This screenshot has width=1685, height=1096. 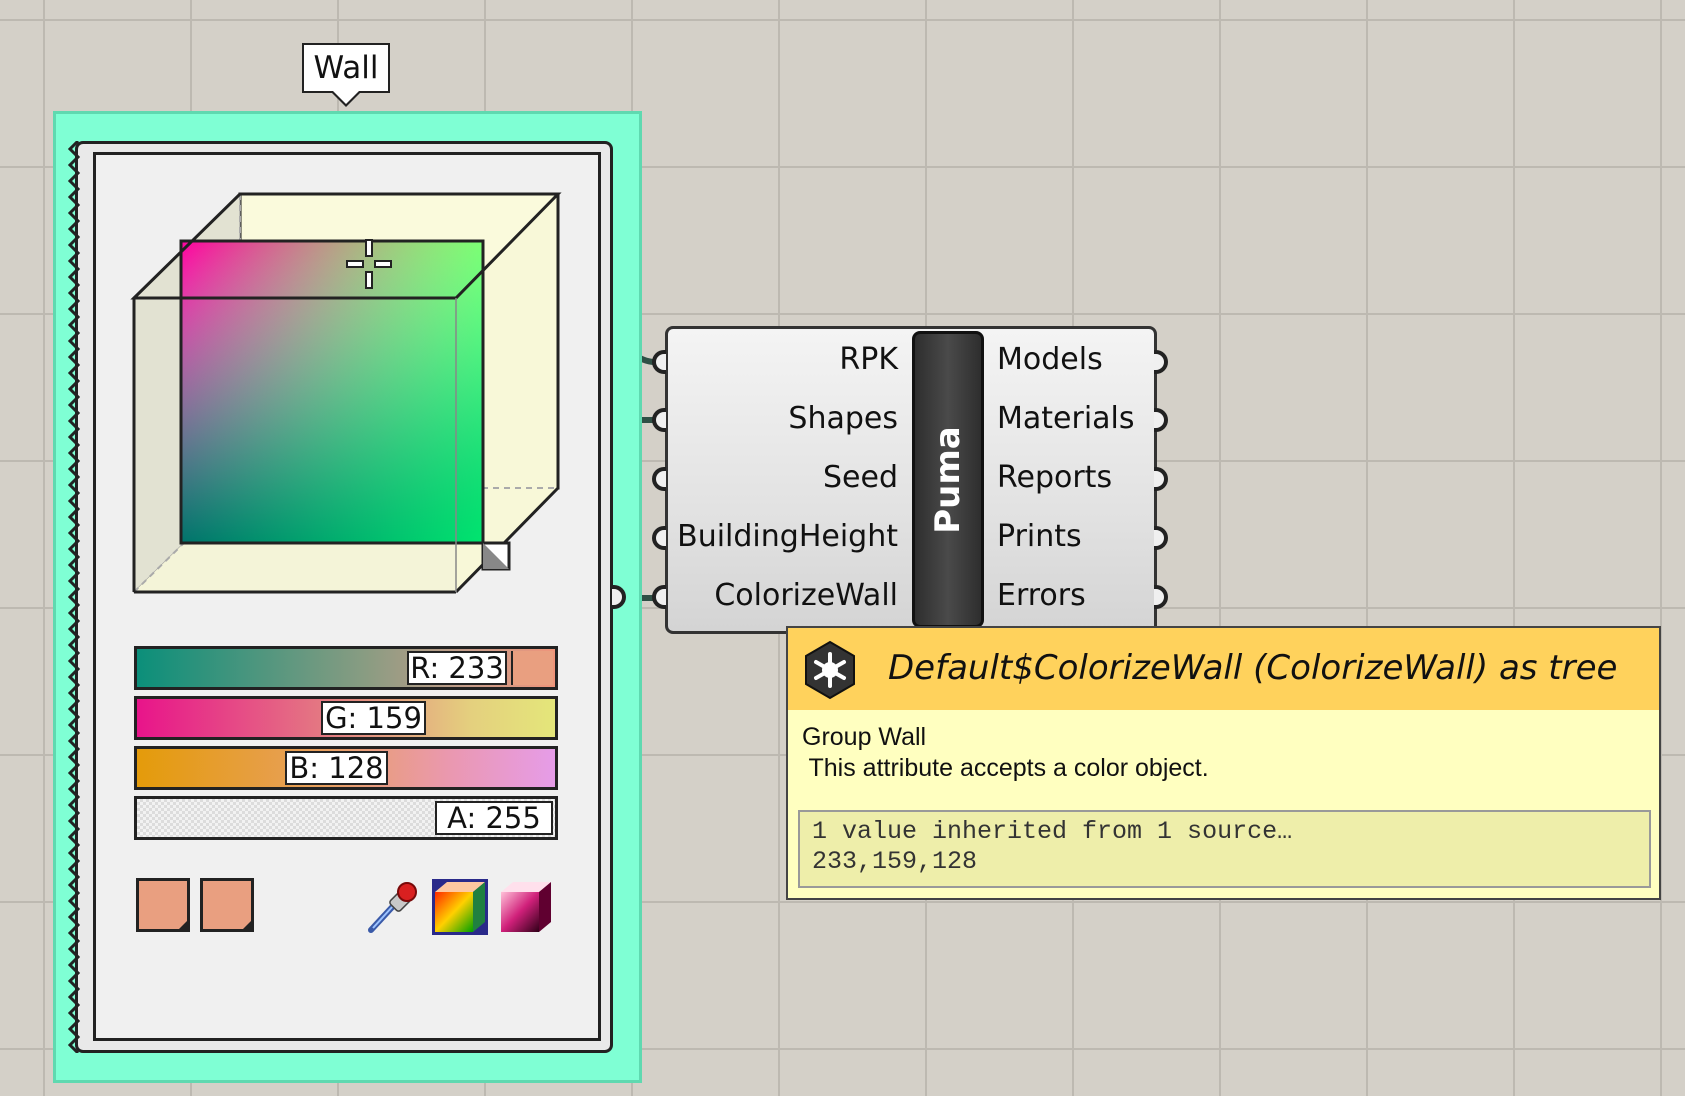 I want to click on red-preview, so click(x=532, y=668).